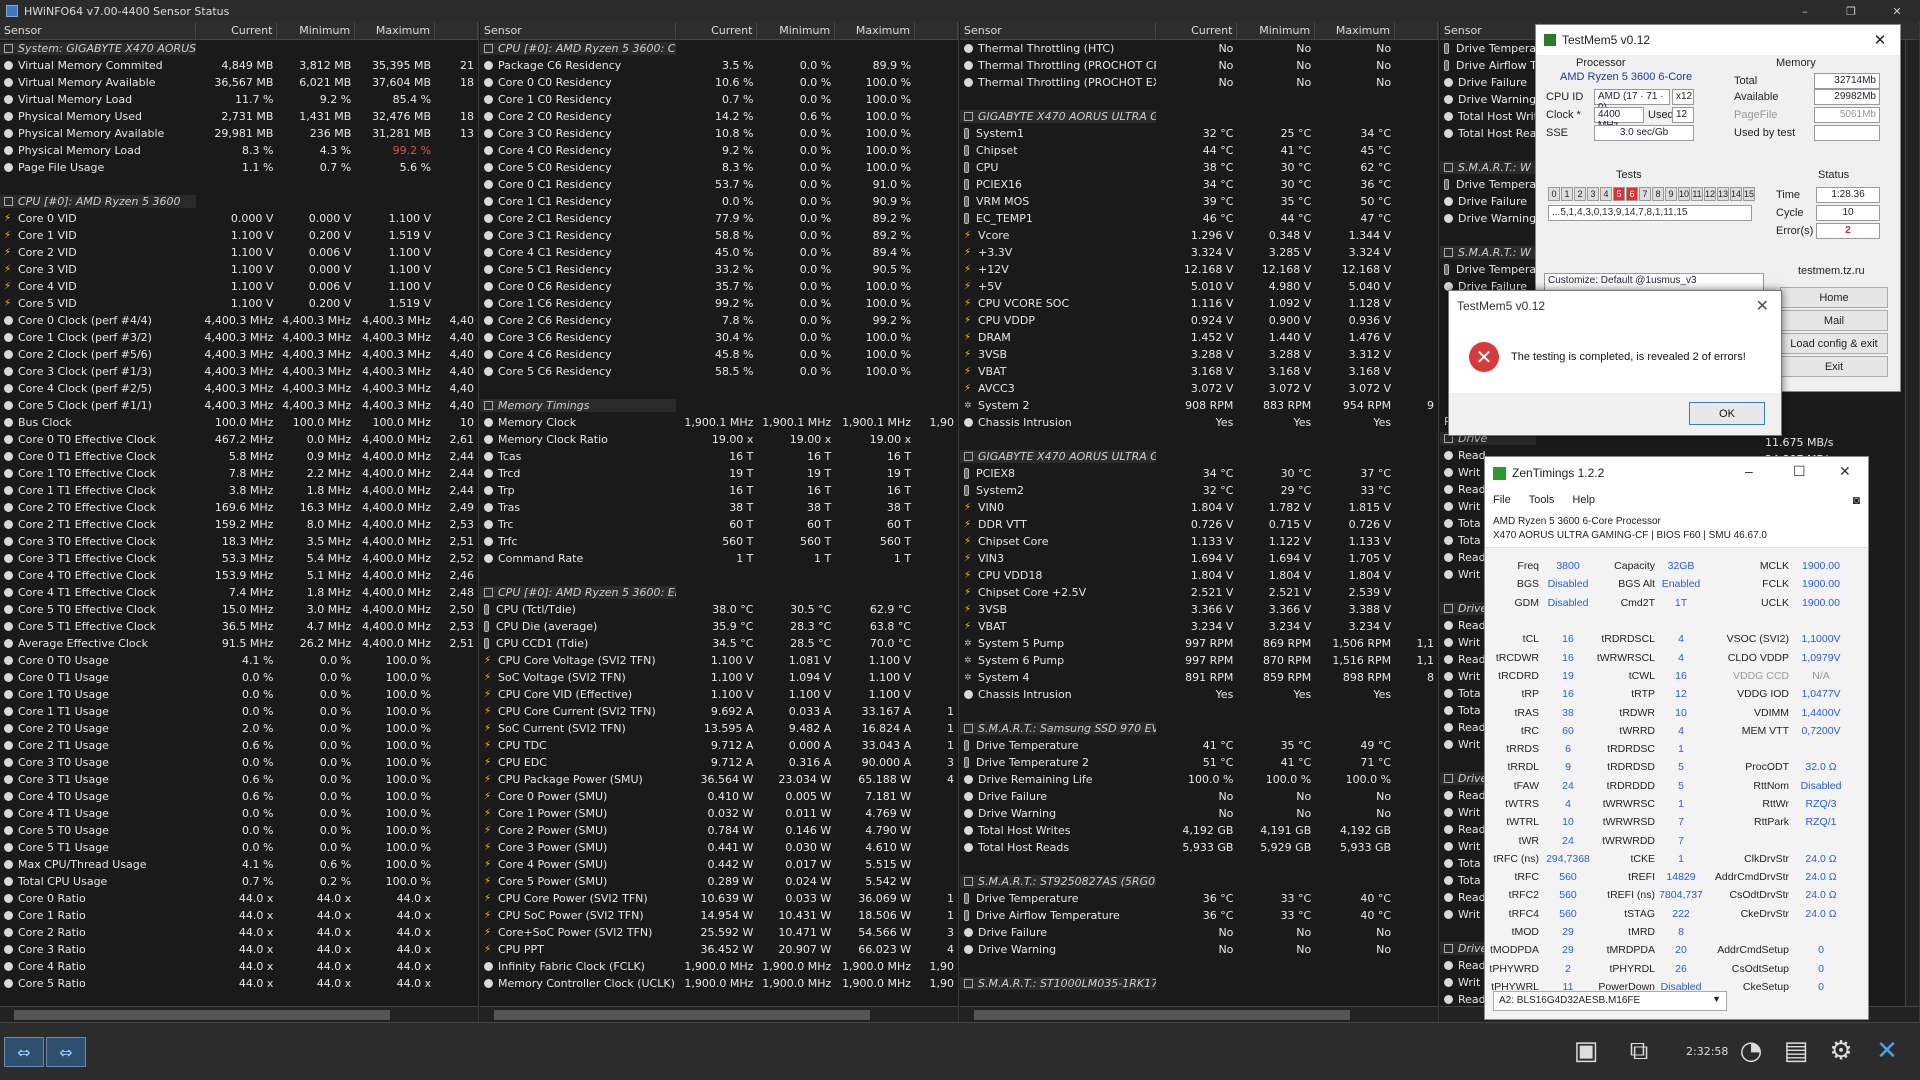 This screenshot has height=1080, width=1920. I want to click on sensor-row: Thermal Throttling (PROCHOT EXT) No No No, so click(1199, 82).